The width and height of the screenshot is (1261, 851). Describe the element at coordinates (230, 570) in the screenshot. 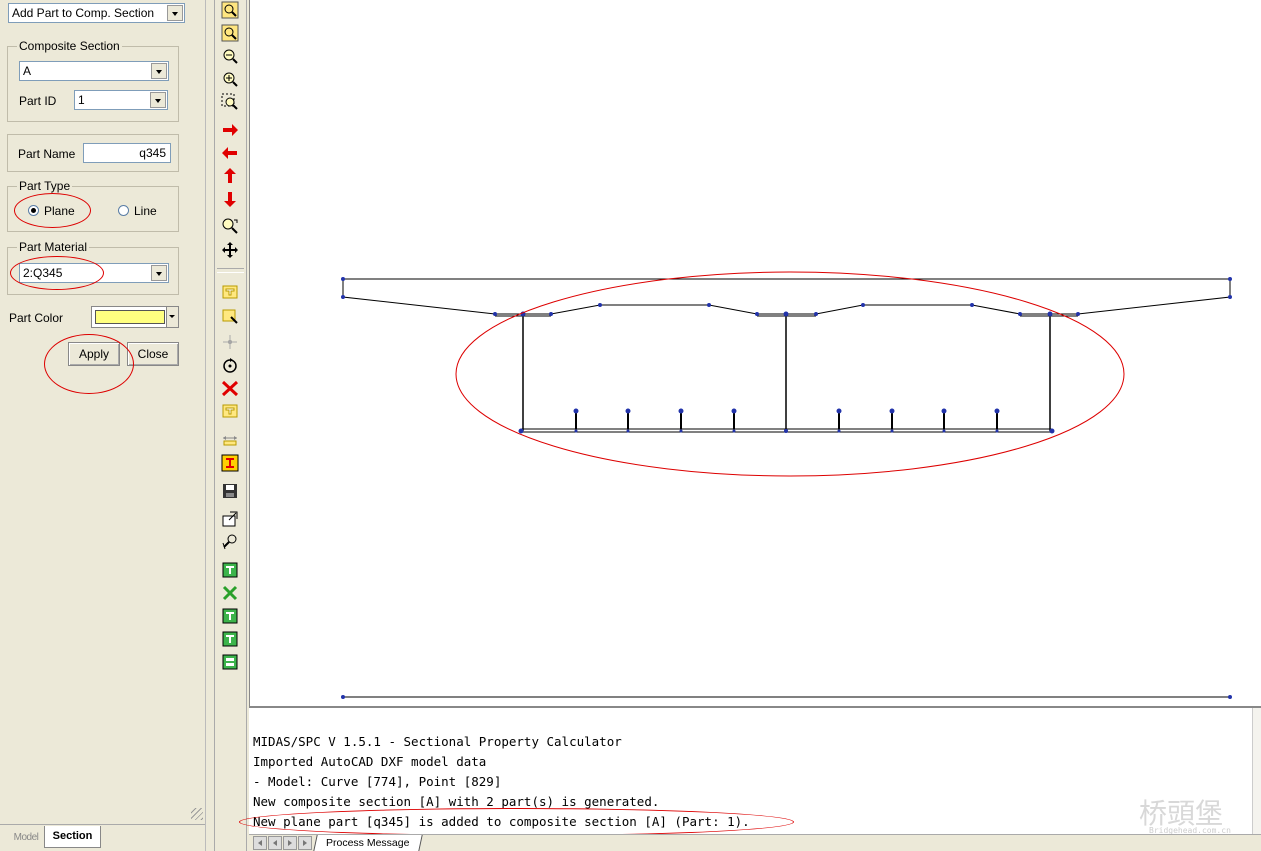

I see `section-green-icon` at that location.